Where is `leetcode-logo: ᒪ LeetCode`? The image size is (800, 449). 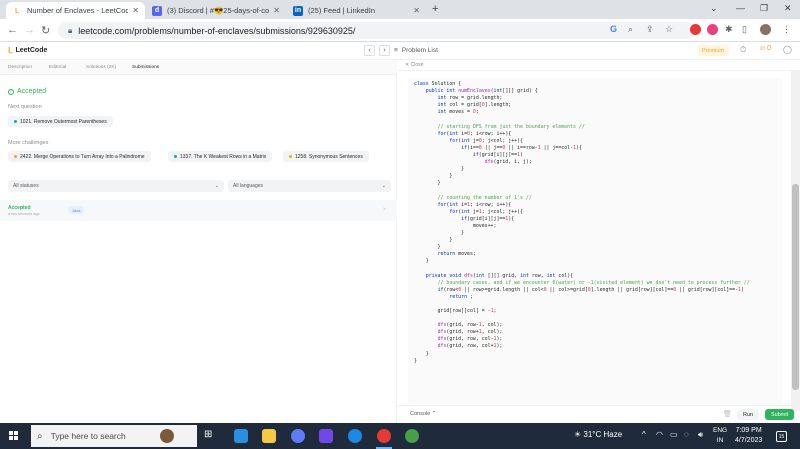
leetcode-logo: ᒪ LeetCode is located at coordinates (27, 50).